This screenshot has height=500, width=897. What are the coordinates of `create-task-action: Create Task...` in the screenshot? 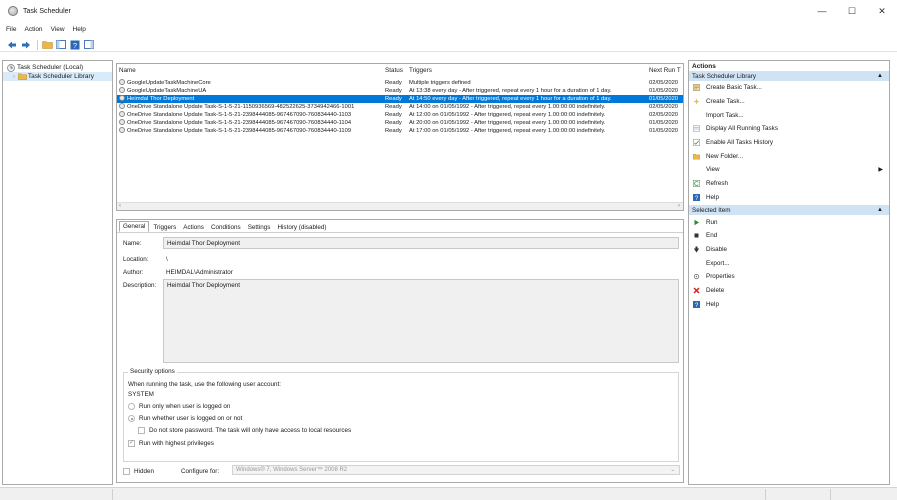 It's located at (789, 102).